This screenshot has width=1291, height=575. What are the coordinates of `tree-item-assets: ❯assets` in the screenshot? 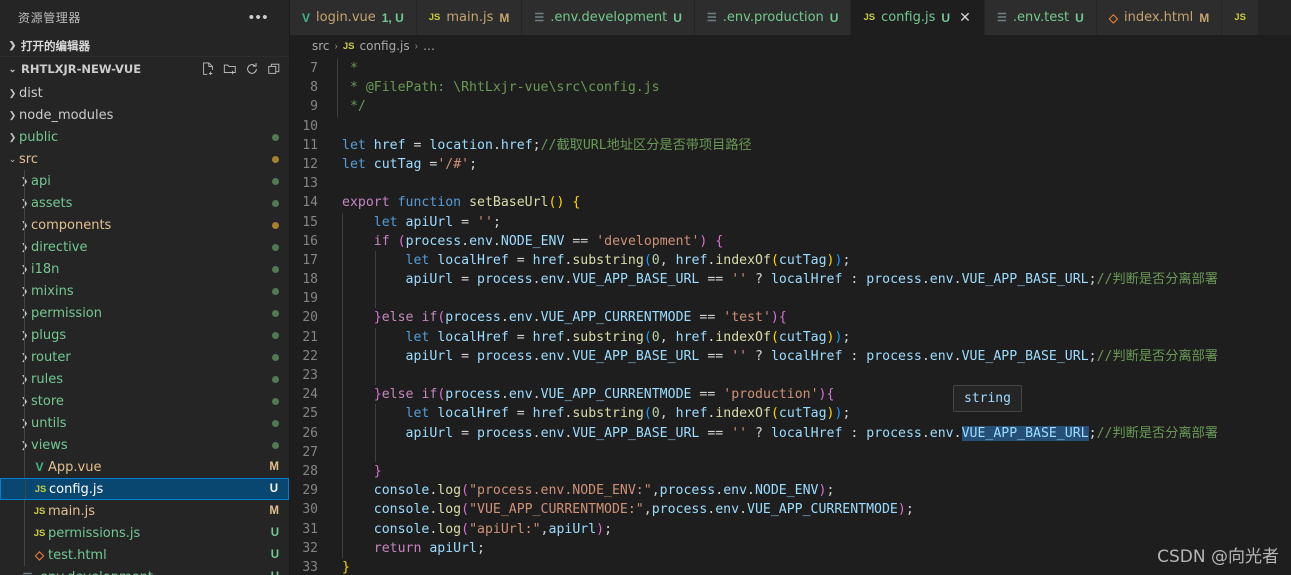 It's located at (144, 203).